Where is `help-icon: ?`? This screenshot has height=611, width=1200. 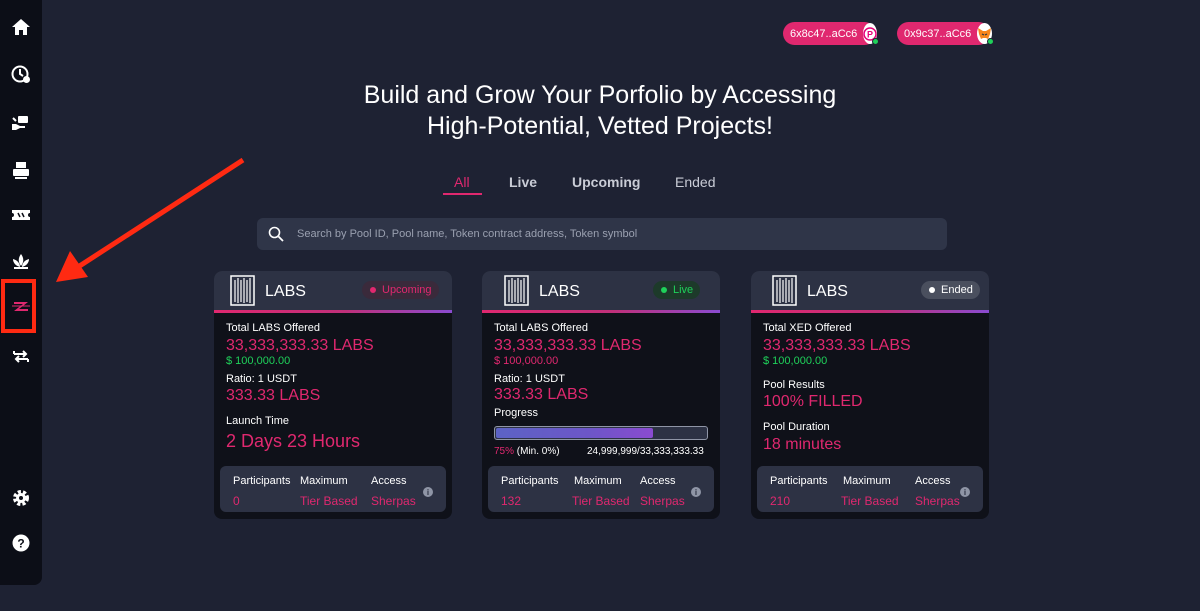
help-icon: ? is located at coordinates (21, 543).